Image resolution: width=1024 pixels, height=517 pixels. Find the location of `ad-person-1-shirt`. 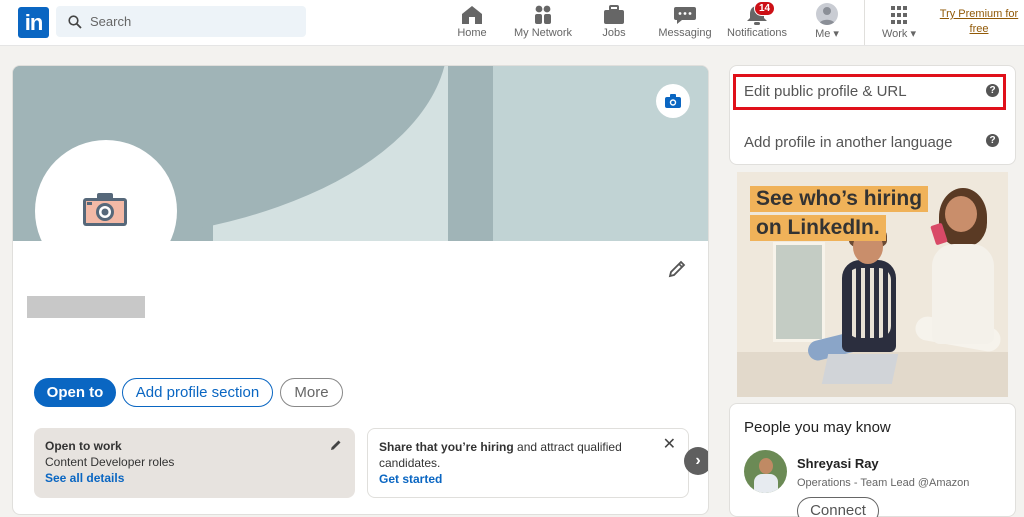

ad-person-1-shirt is located at coordinates (869, 303).